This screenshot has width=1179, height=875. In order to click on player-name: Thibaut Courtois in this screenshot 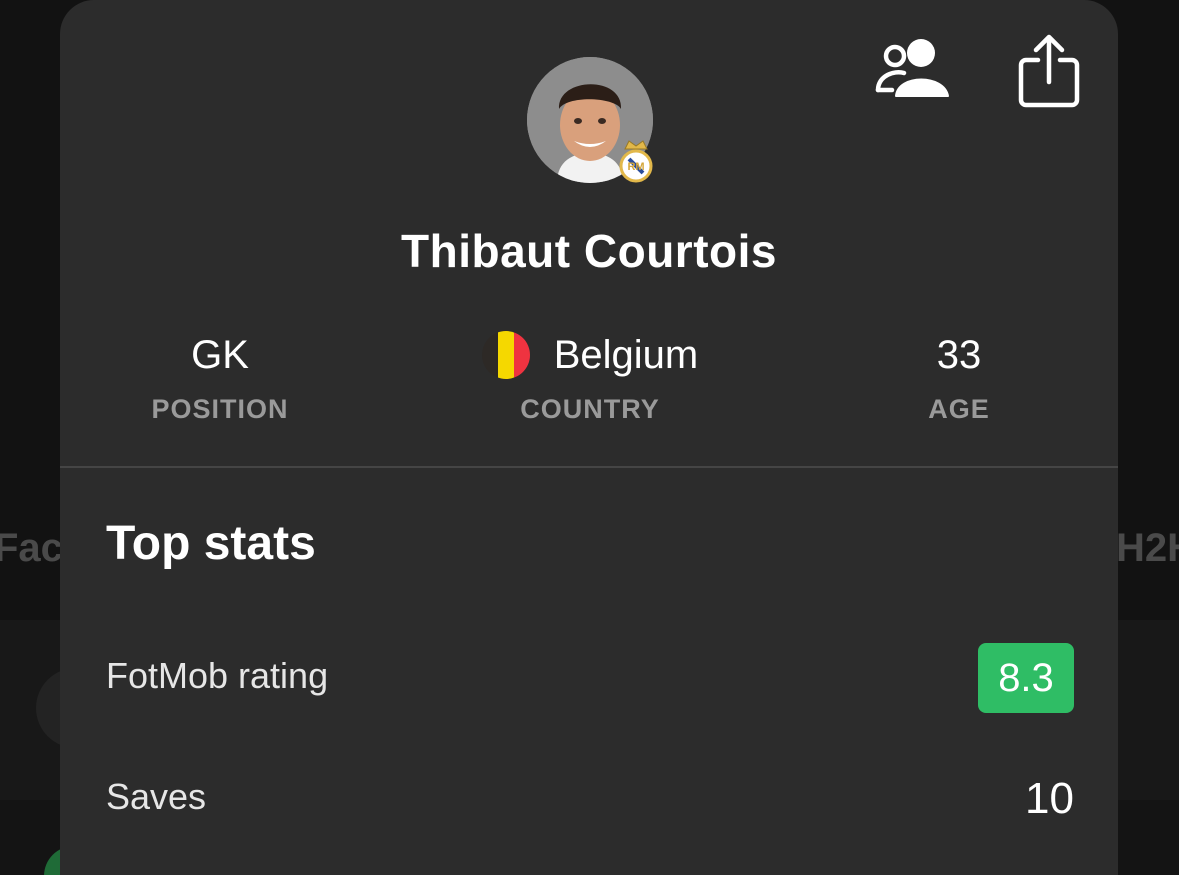, I will do `click(589, 251)`.